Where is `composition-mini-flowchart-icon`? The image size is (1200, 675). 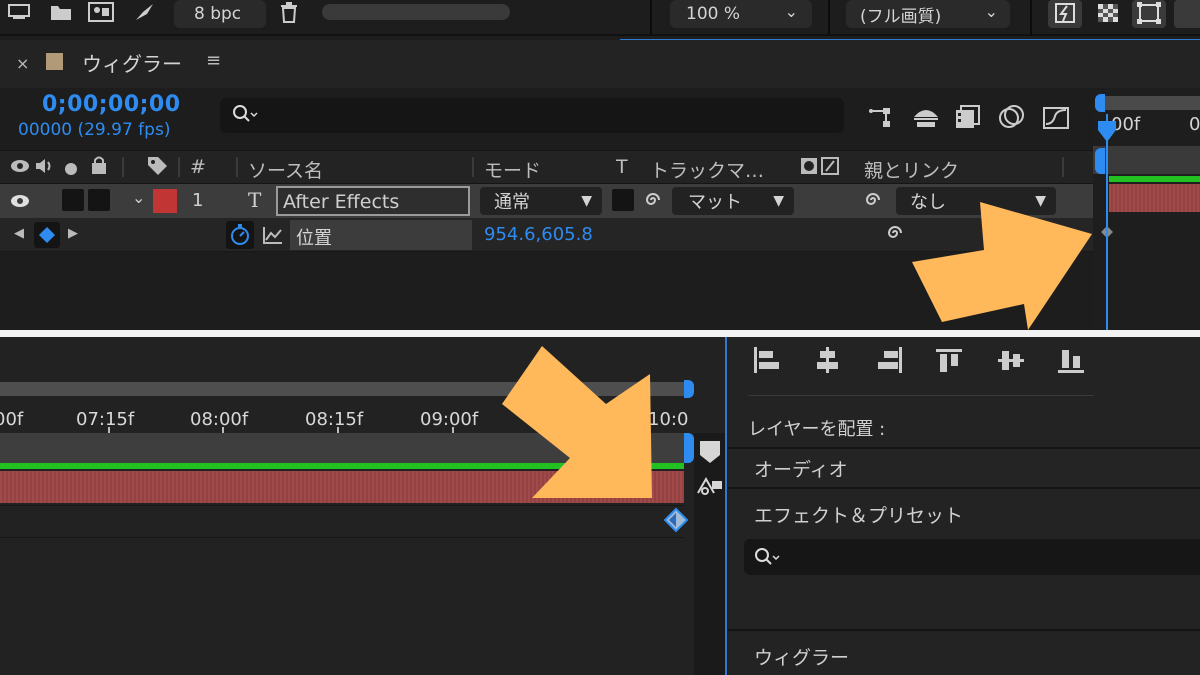
composition-mini-flowchart-icon is located at coordinates (882, 117).